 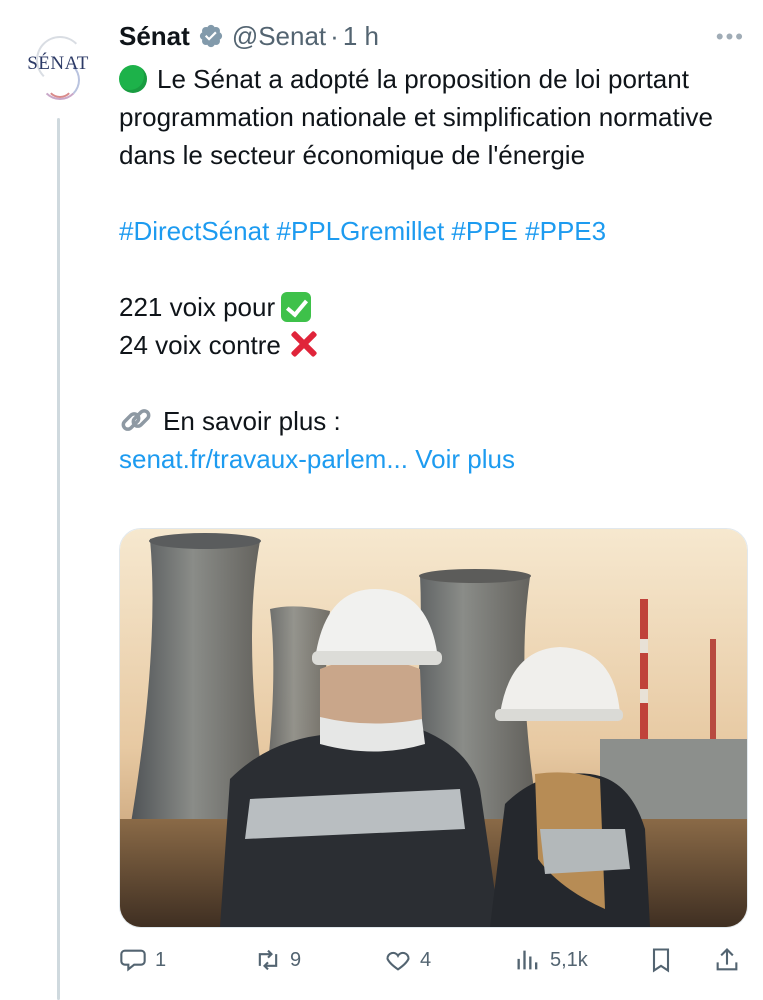 I want to click on hashtag-link: #DirectSénat, so click(x=194, y=231).